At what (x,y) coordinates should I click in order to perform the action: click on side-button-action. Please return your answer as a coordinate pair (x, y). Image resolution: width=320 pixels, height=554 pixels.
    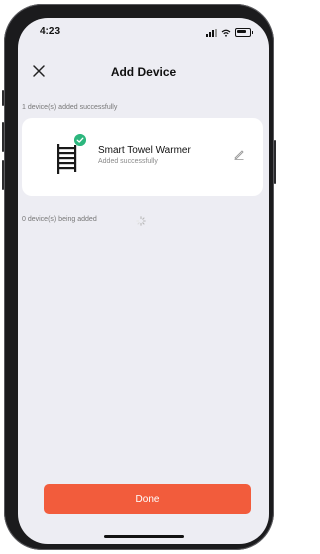
    Looking at the image, I should click on (3, 98).